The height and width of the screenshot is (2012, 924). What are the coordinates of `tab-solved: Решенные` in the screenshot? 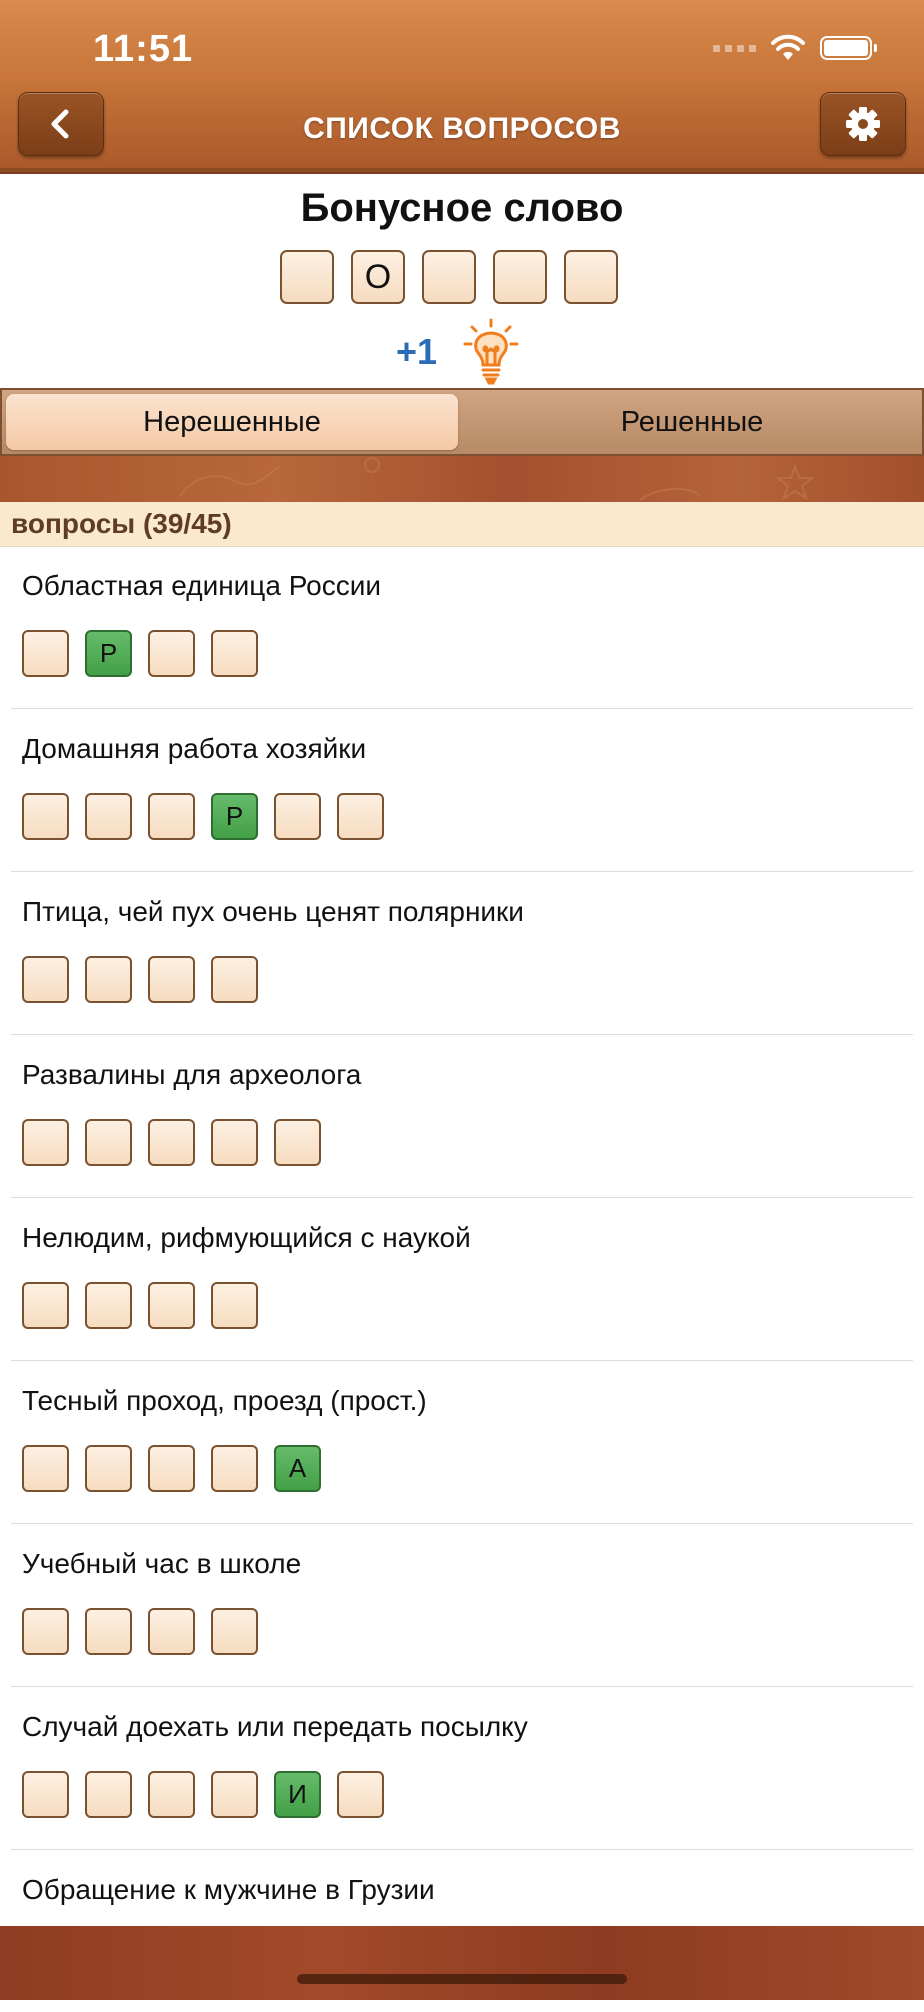 It's located at (692, 422).